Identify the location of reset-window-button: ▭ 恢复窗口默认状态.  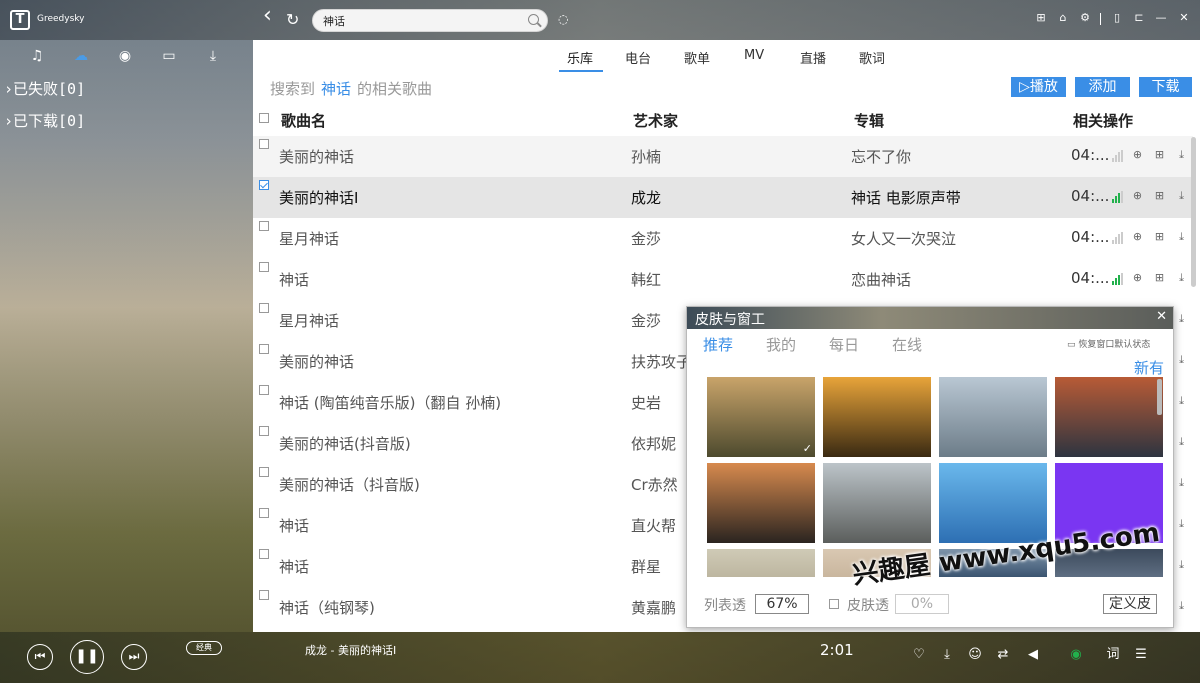
(1108, 343).